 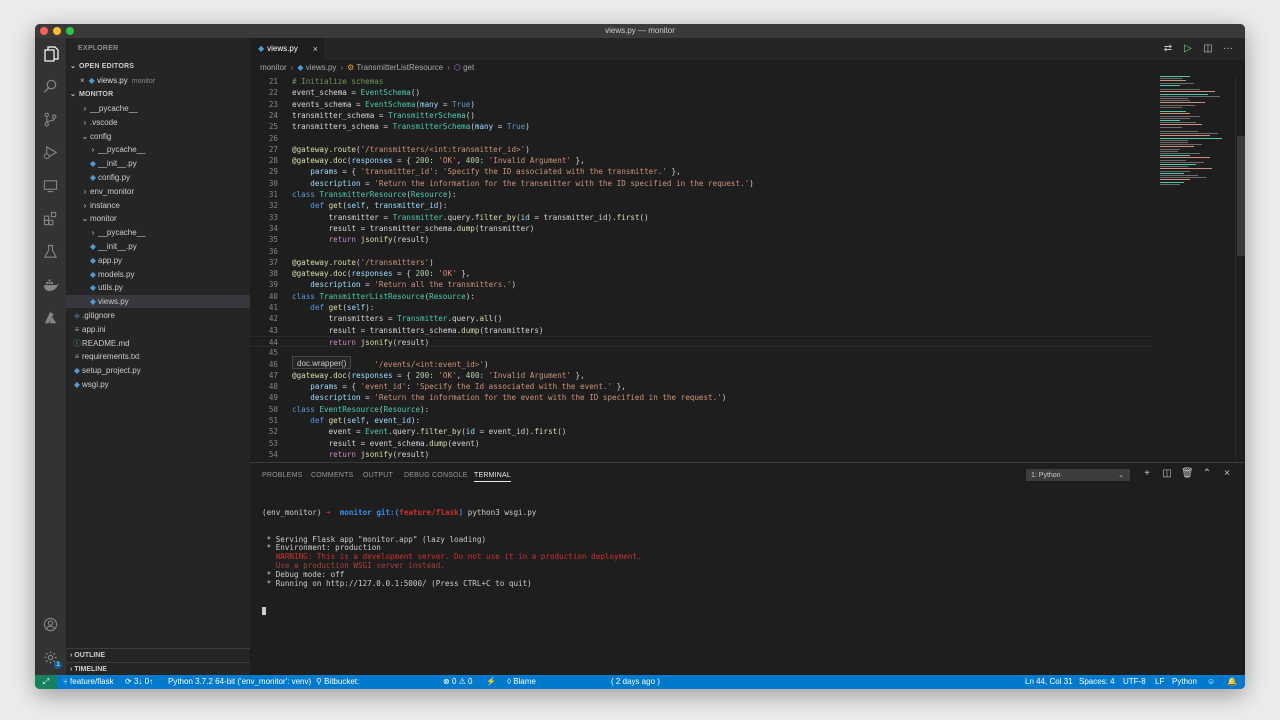 What do you see at coordinates (399, 67) in the screenshot?
I see `breadcrumb-class: TransmitterListResource` at bounding box center [399, 67].